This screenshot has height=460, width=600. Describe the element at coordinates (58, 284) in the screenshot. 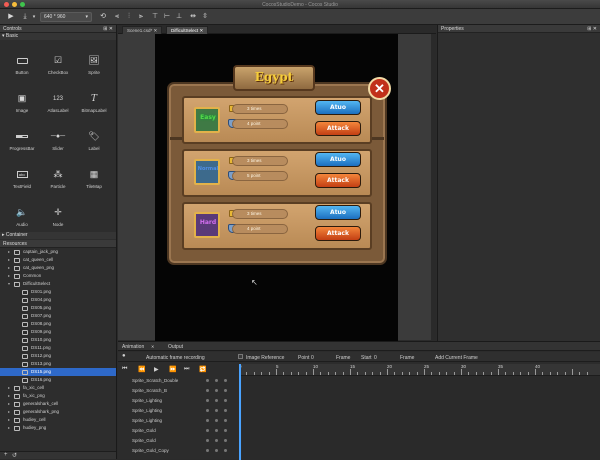

I see `folder-item: ▾ DifficultSelect` at that location.